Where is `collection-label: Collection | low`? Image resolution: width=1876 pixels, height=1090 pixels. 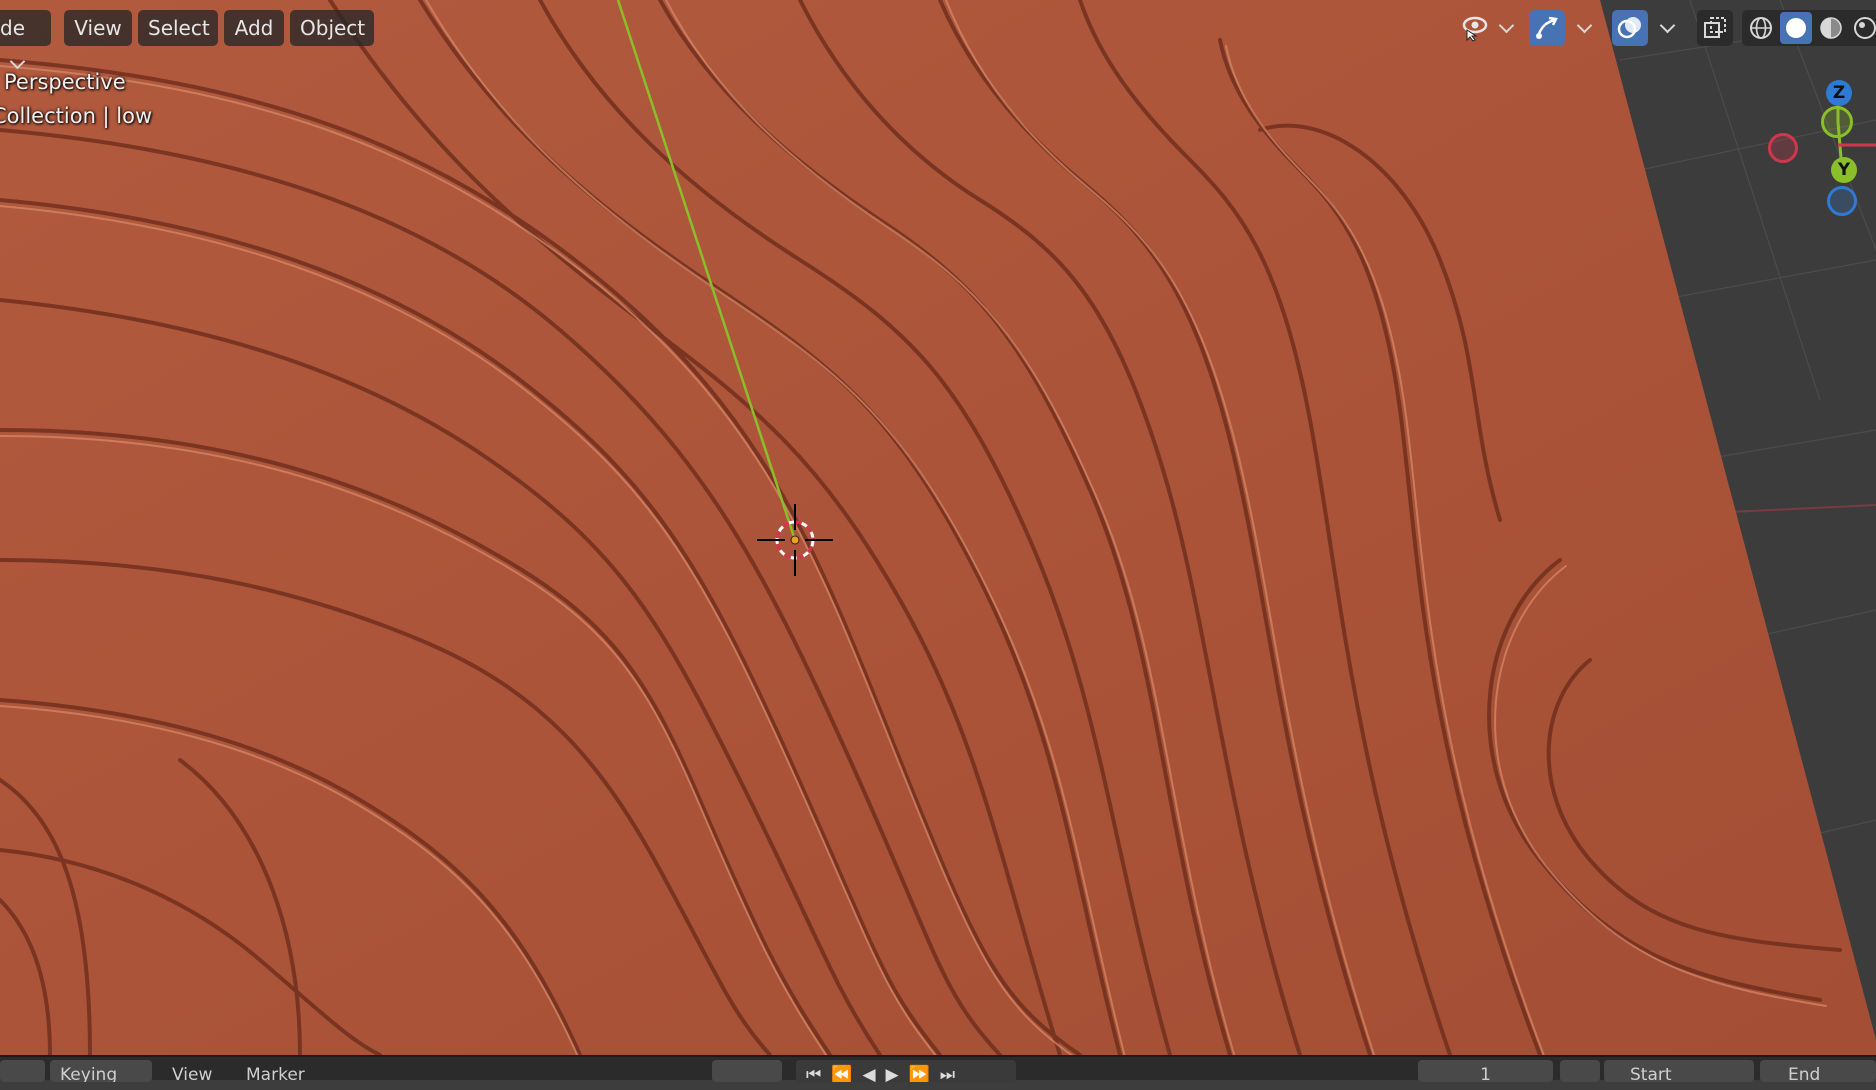
collection-label: Collection | low is located at coordinates (76, 116).